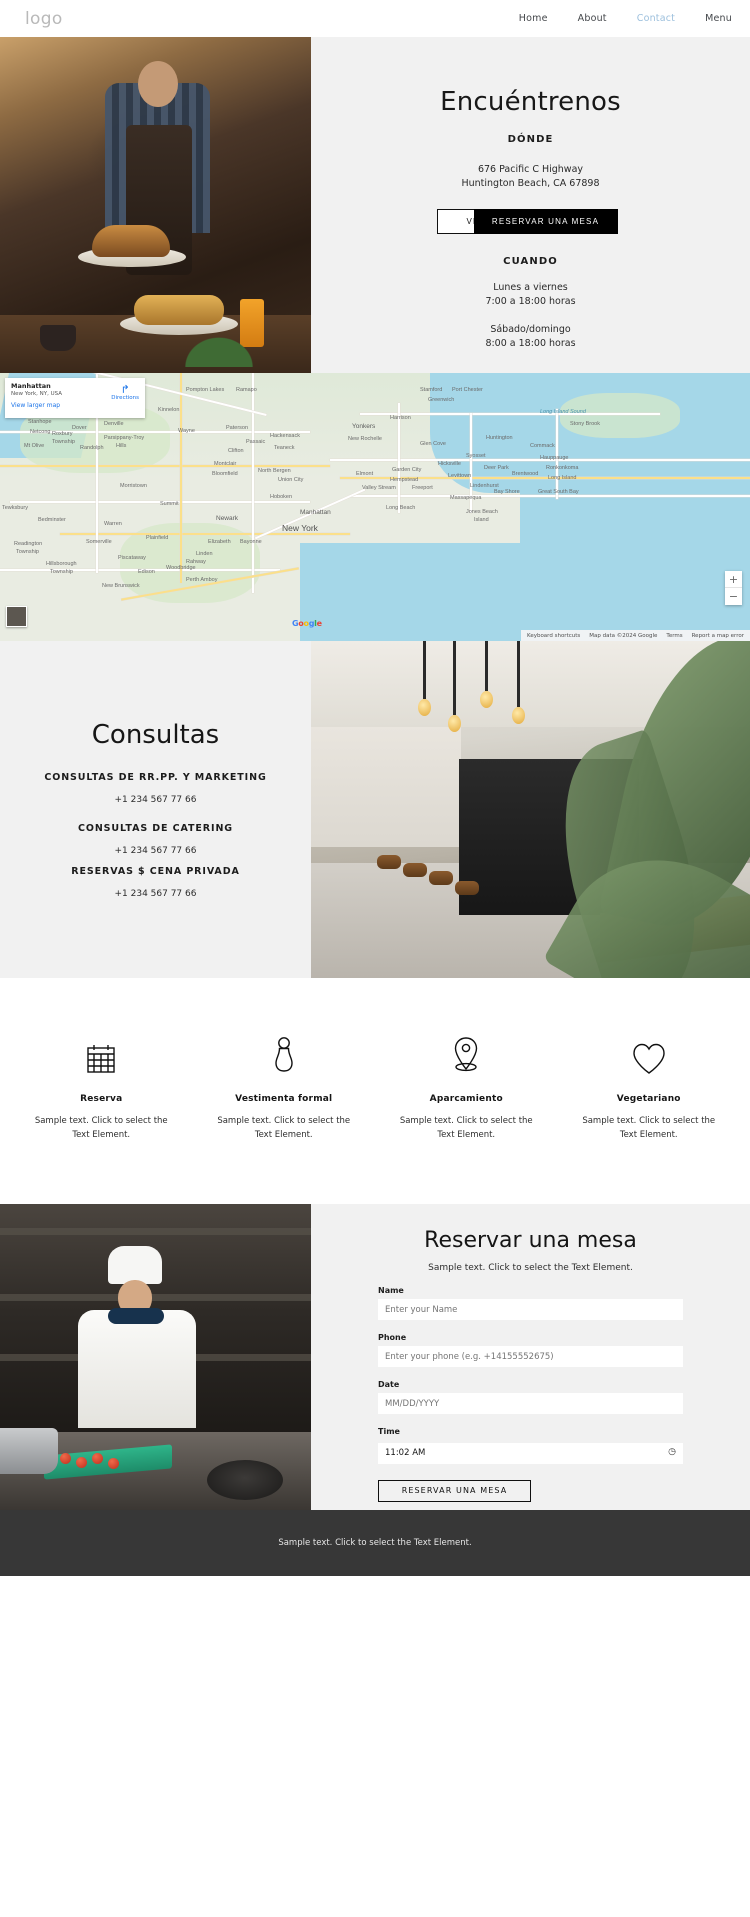 This screenshot has height=1917, width=750. What do you see at coordinates (718, 18) in the screenshot?
I see `nav-item-menu: Menu` at bounding box center [718, 18].